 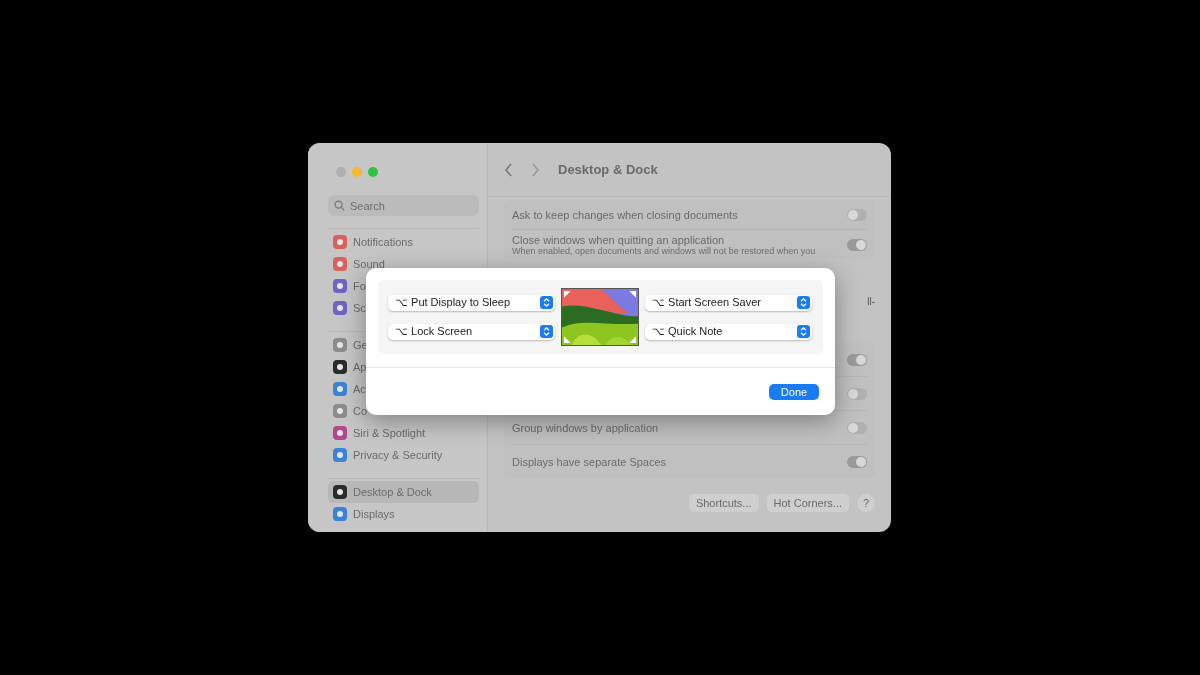 What do you see at coordinates (625, 214) in the screenshot?
I see `setting-label: Ask to keep changes when closing documents` at bounding box center [625, 214].